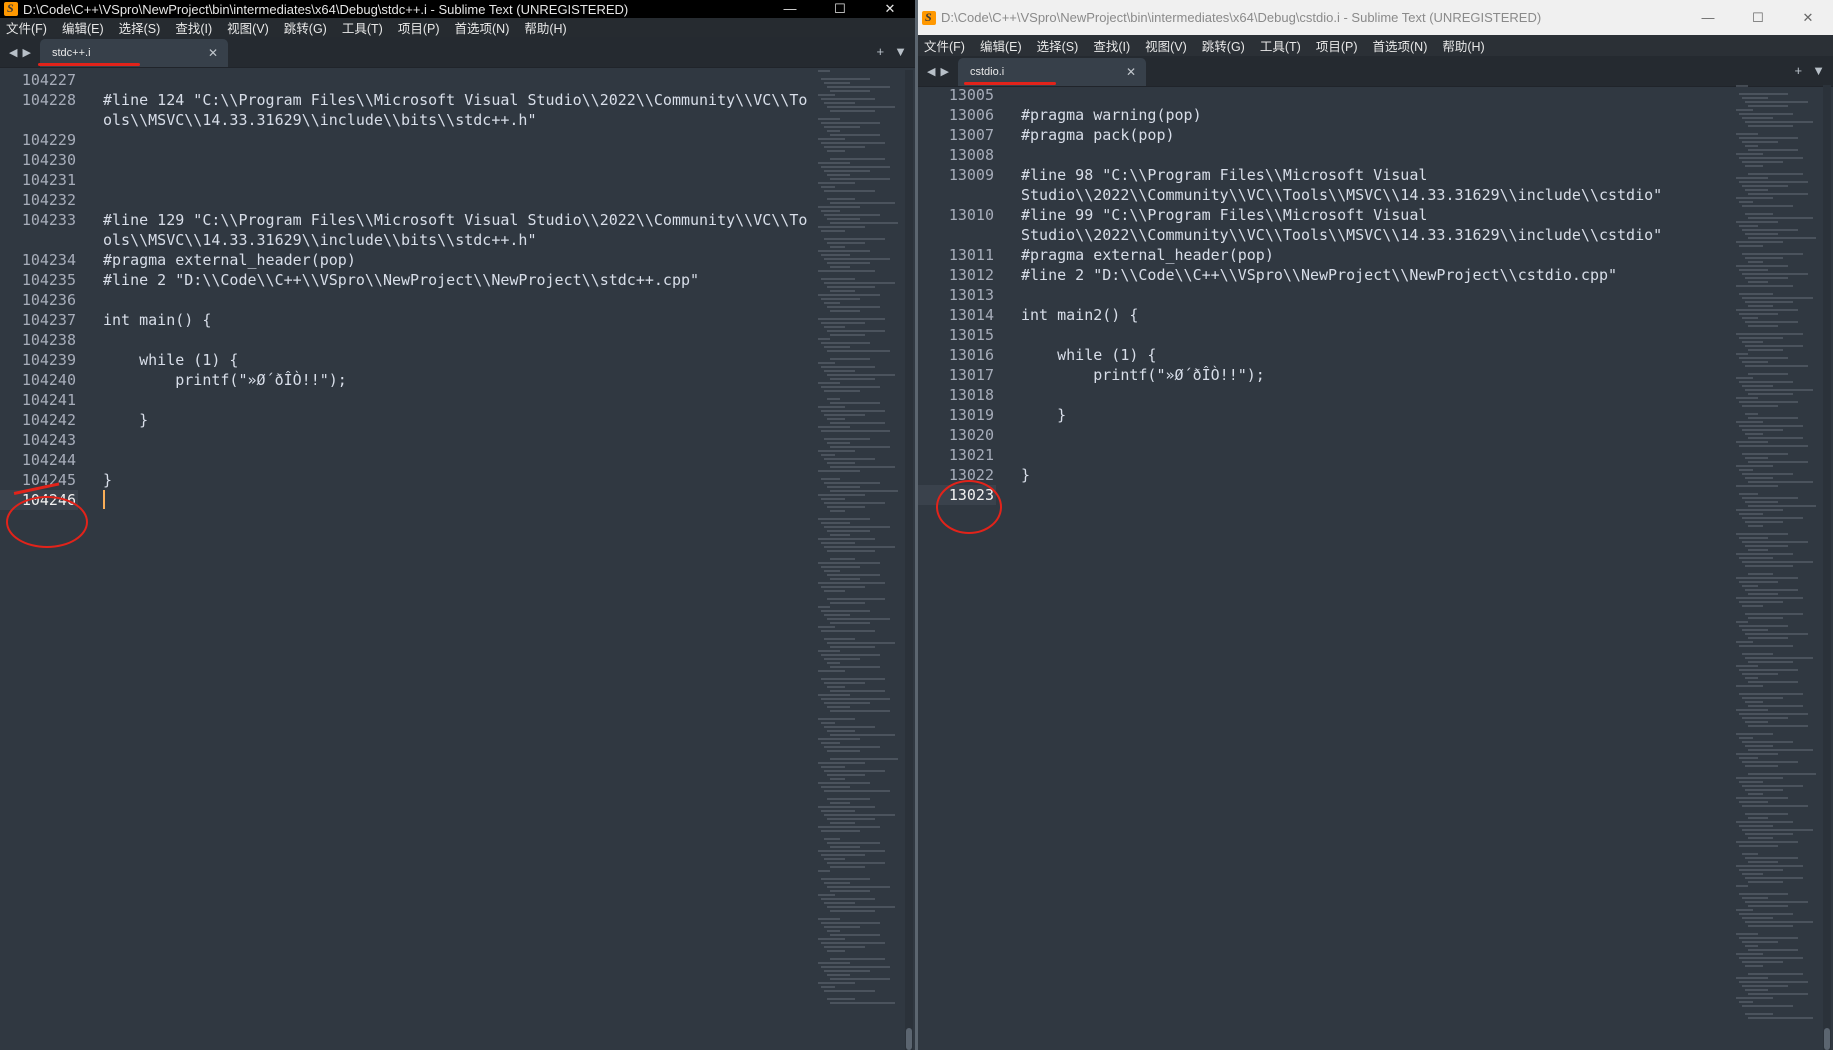  What do you see at coordinates (1383, 315) in the screenshot?
I see `code-line: int main2() {` at bounding box center [1383, 315].